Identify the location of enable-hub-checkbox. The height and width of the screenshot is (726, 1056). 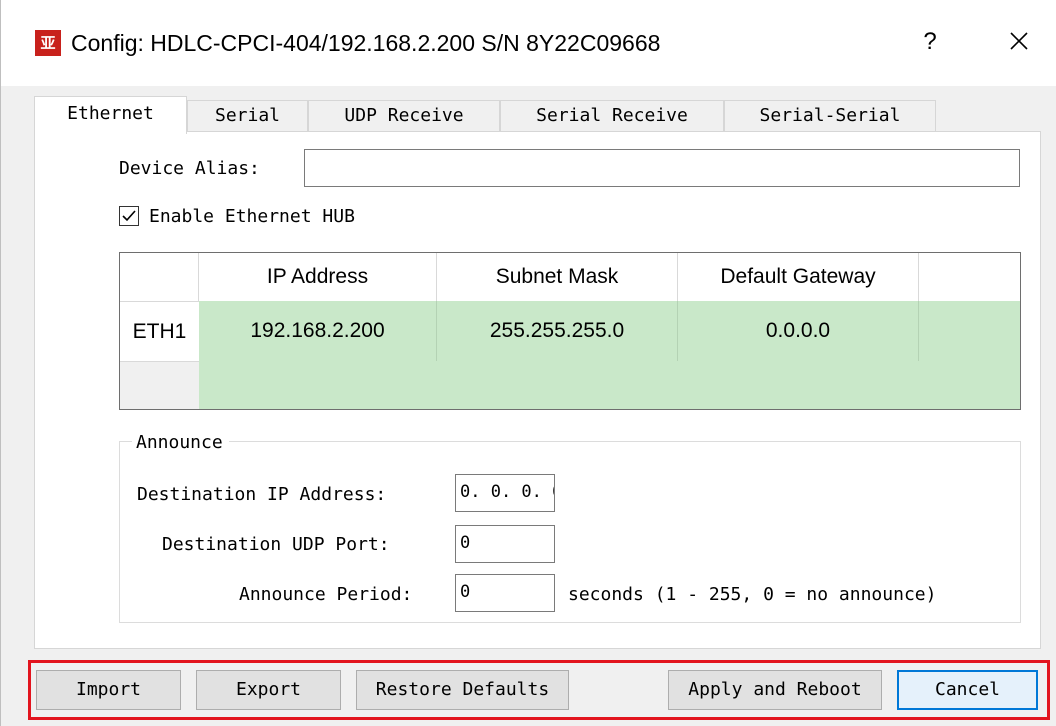
(129, 216).